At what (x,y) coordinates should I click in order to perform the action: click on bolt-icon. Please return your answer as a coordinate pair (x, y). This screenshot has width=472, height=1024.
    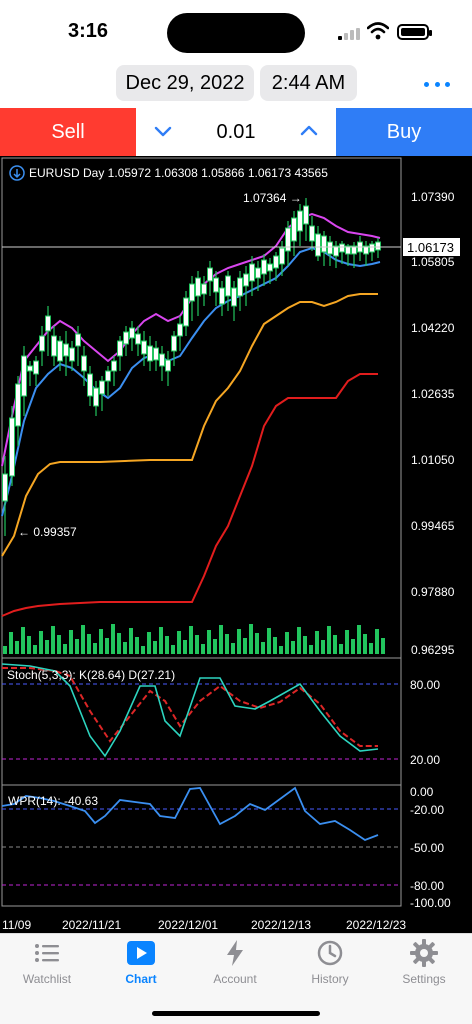
    Looking at the image, I should click on (235, 953).